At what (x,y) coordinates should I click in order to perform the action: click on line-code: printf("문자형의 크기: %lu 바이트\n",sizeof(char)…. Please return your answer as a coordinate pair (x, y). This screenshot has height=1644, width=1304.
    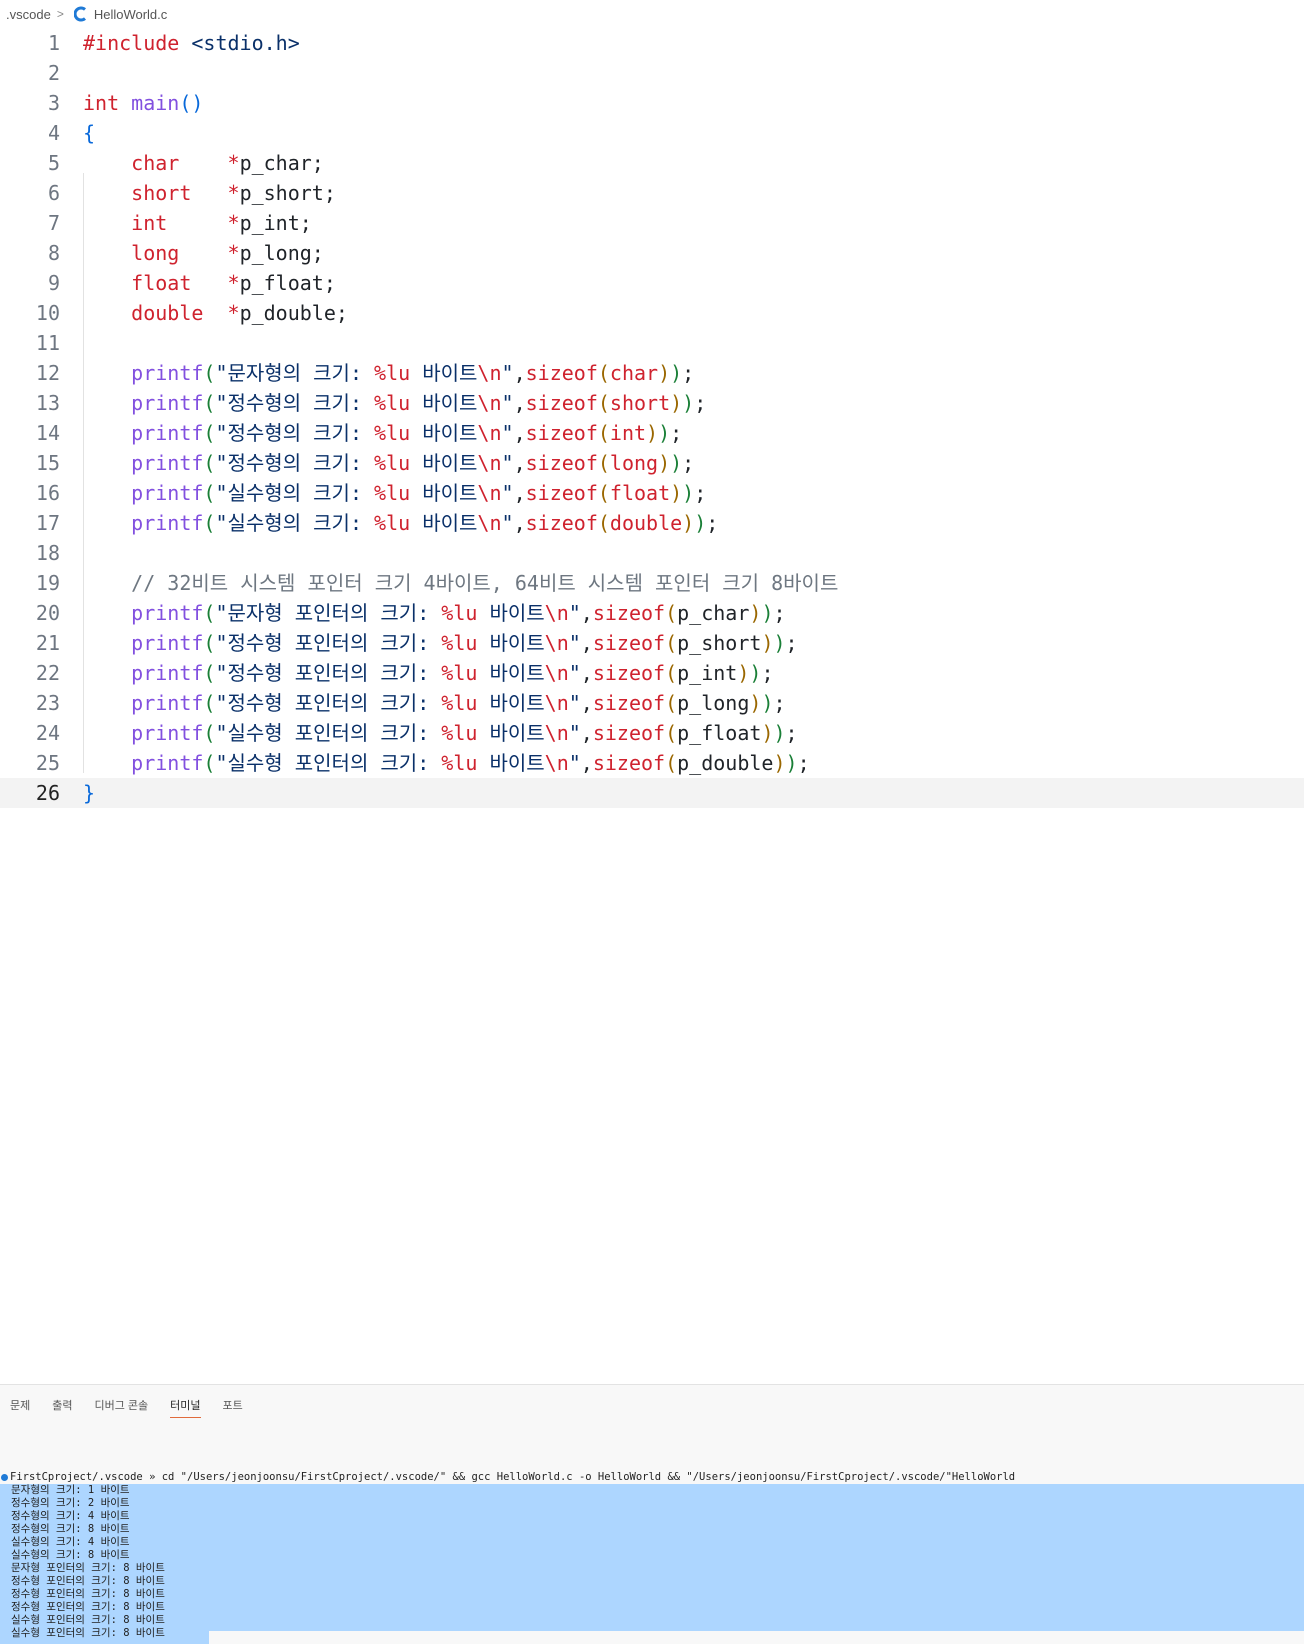
    Looking at the image, I should click on (388, 373).